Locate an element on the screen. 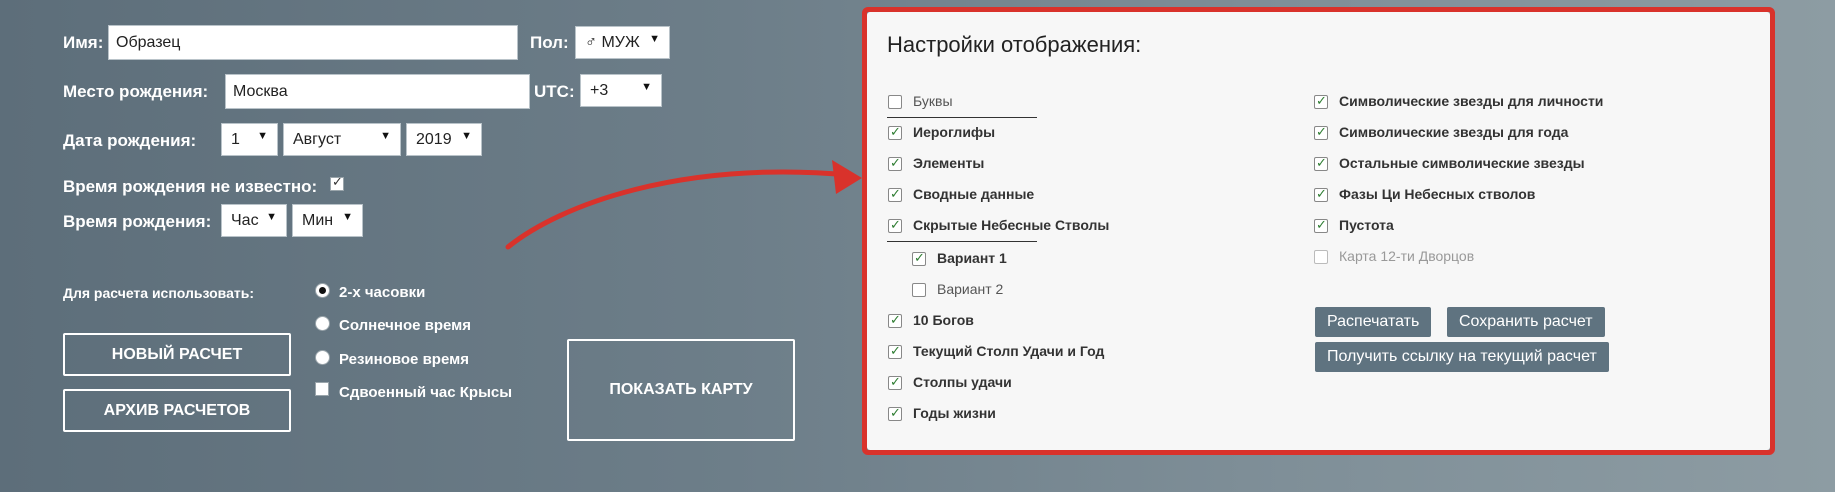  radio-rubber-time is located at coordinates (322, 357).